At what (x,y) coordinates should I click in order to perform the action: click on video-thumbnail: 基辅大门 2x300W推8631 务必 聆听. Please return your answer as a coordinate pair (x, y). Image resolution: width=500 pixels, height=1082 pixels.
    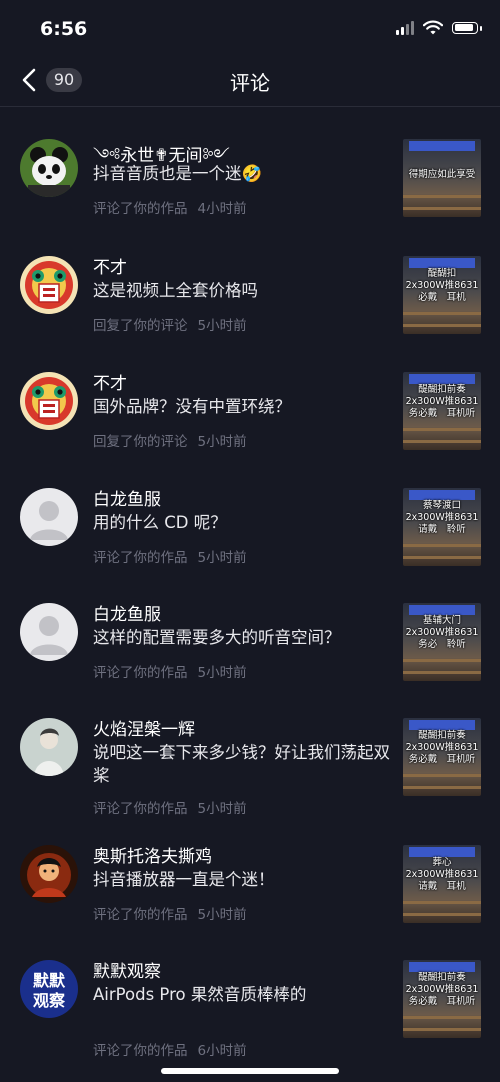
    Looking at the image, I should click on (442, 642).